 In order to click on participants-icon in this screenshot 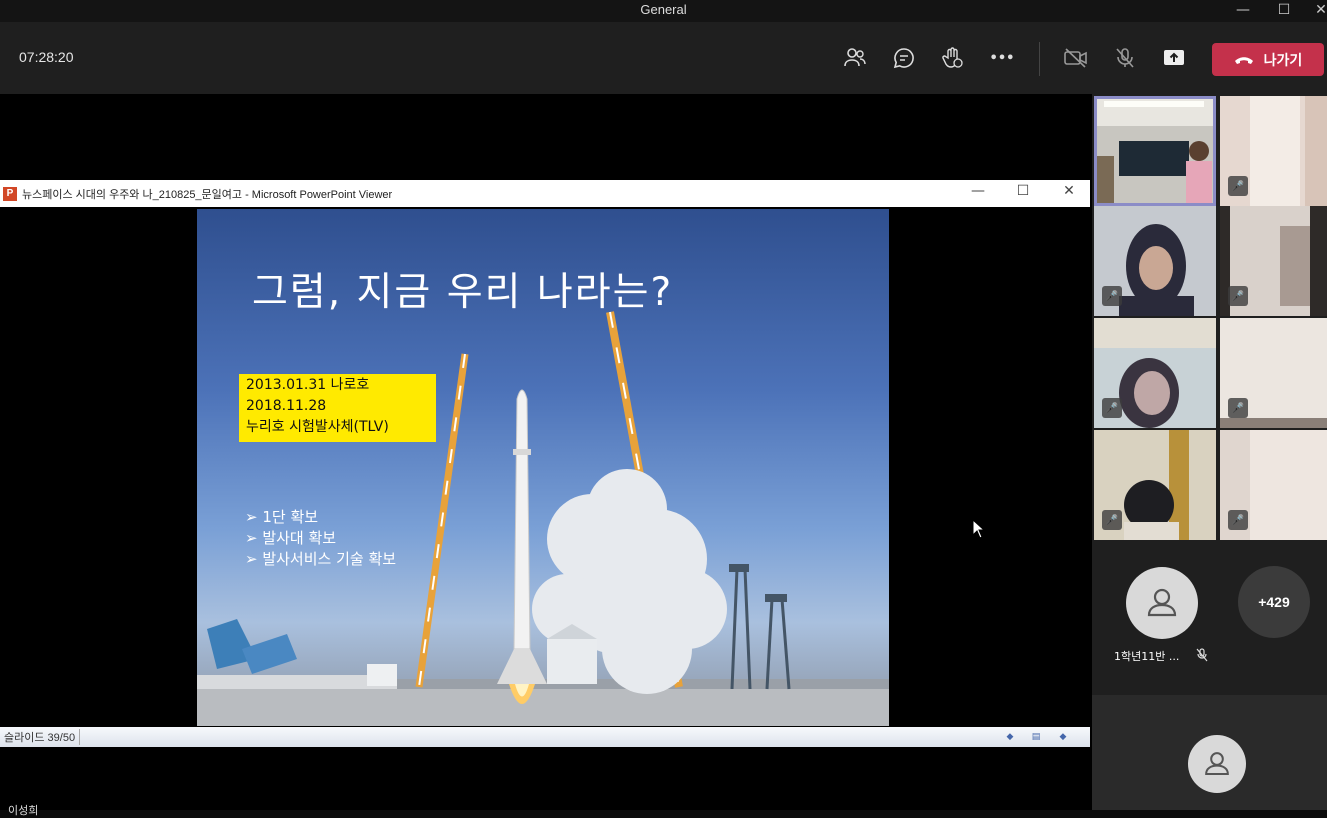, I will do `click(855, 57)`.